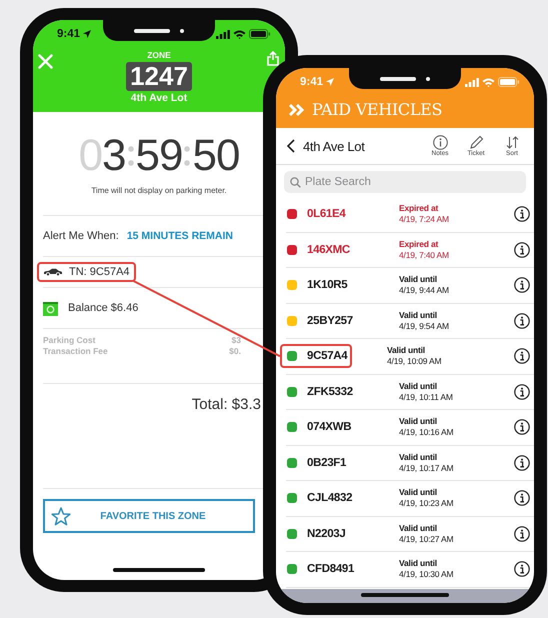  I want to click on plate-number: 25BY257, so click(330, 320).